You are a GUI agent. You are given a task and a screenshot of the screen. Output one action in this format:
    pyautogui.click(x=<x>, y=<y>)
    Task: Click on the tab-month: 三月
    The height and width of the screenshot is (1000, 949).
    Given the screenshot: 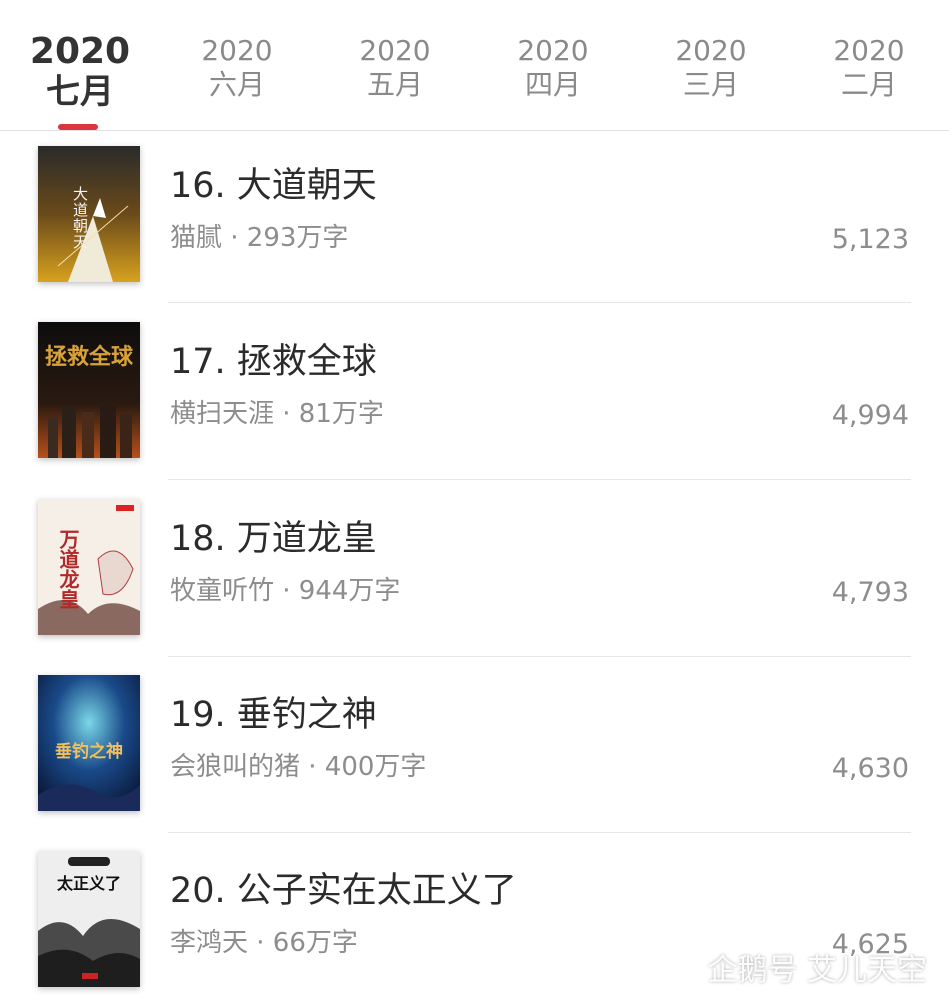 What is the action you would take?
    pyautogui.click(x=710, y=84)
    